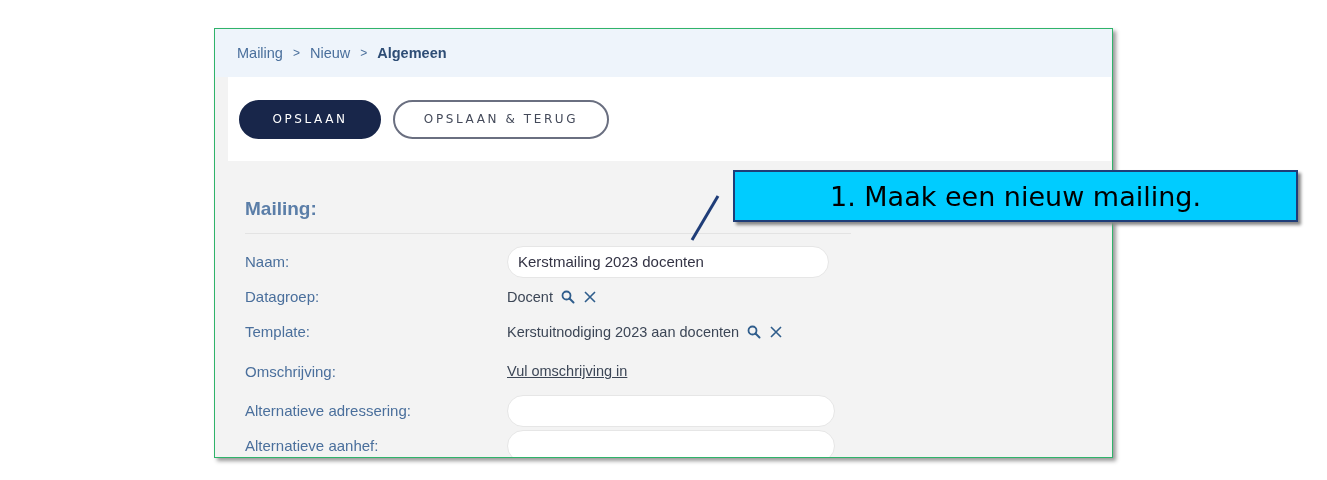 Image resolution: width=1327 pixels, height=480 pixels. What do you see at coordinates (623, 331) in the screenshot?
I see `field-value: Kerstuitnodiging 2023 aan docenten` at bounding box center [623, 331].